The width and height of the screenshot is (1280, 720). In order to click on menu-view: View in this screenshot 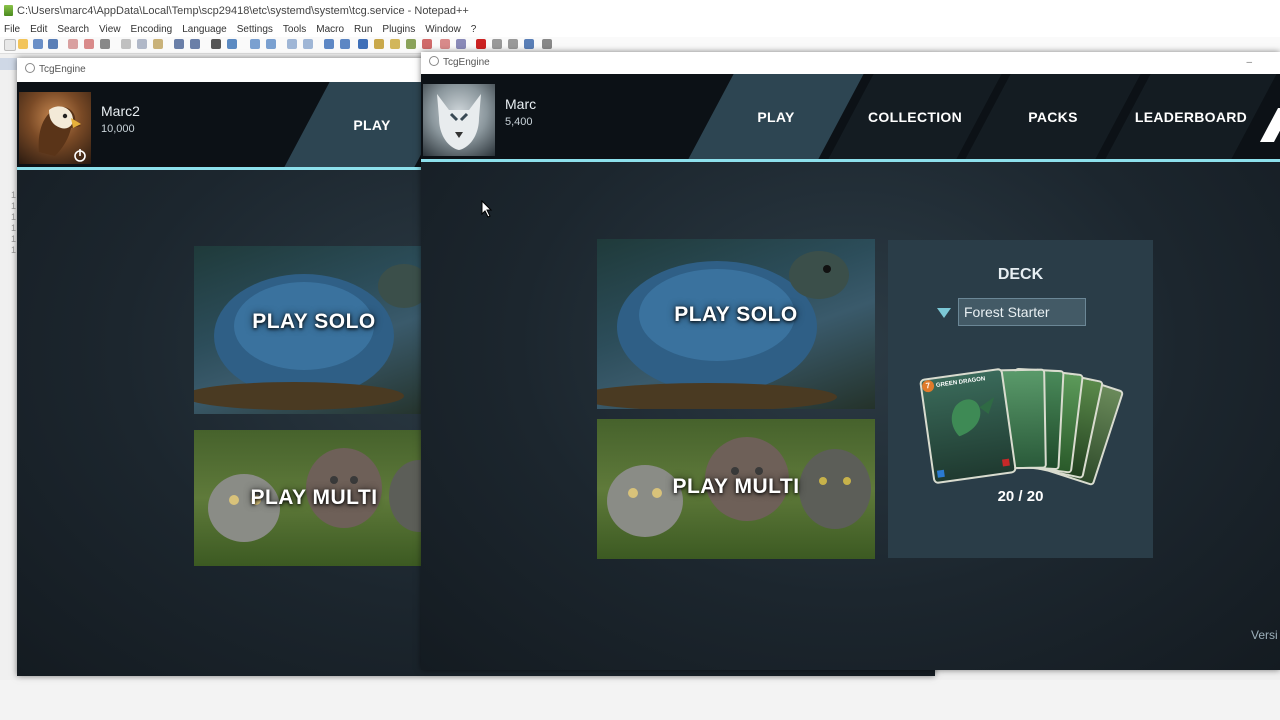, I will do `click(111, 29)`.